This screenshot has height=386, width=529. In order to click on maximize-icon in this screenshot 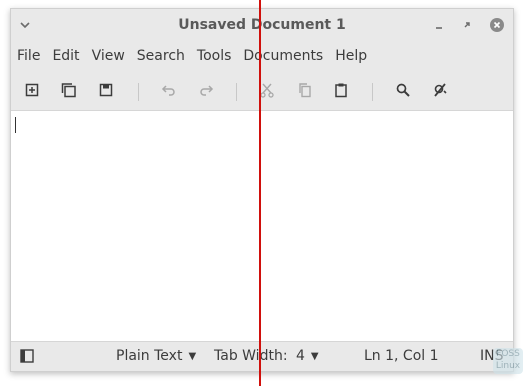, I will do `click(467, 25)`.